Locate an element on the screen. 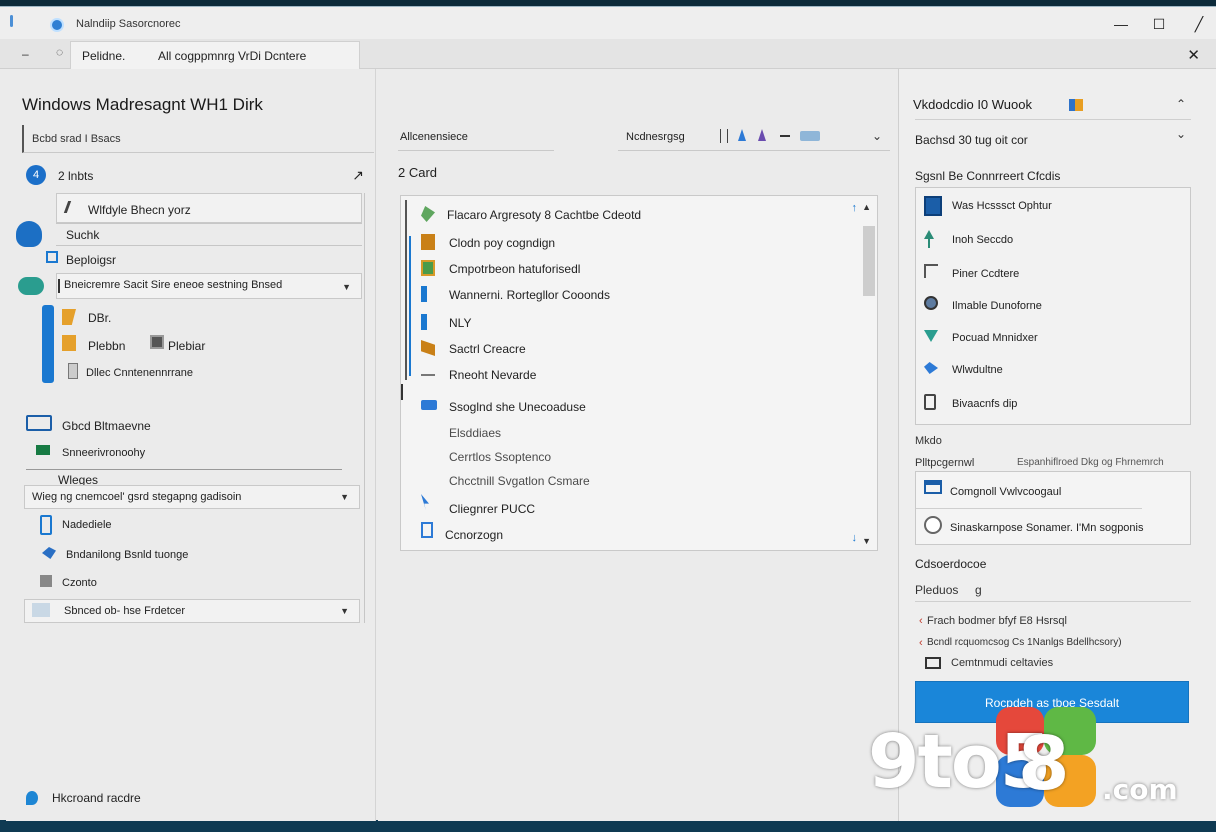 This screenshot has width=1216, height=832. chevron-down-icon: ⌄ is located at coordinates (876, 136).